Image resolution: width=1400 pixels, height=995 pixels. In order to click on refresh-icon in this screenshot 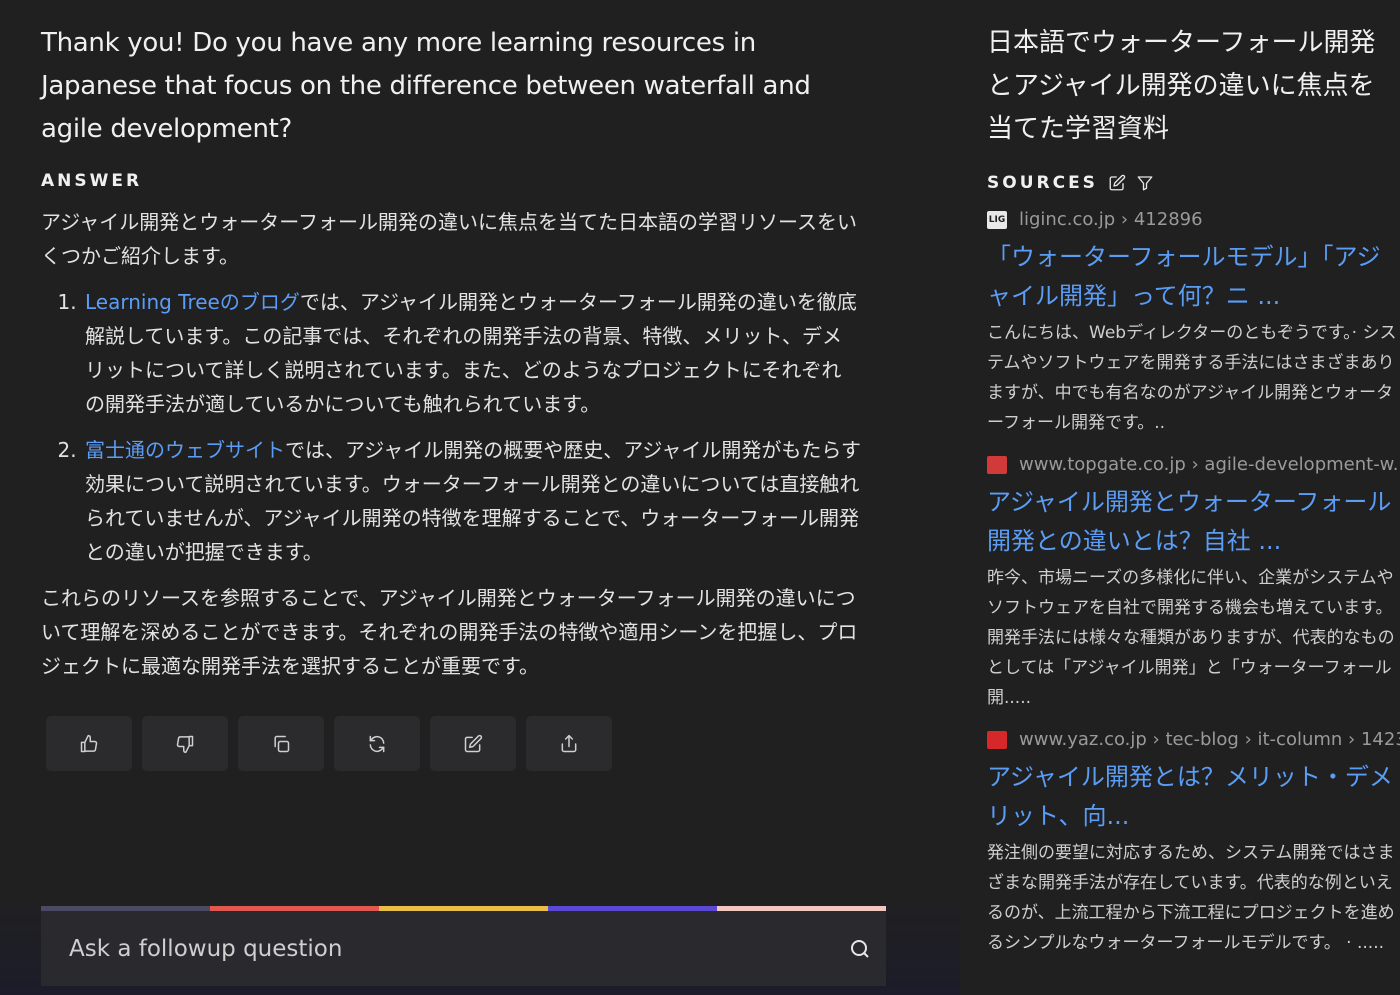, I will do `click(377, 743)`.